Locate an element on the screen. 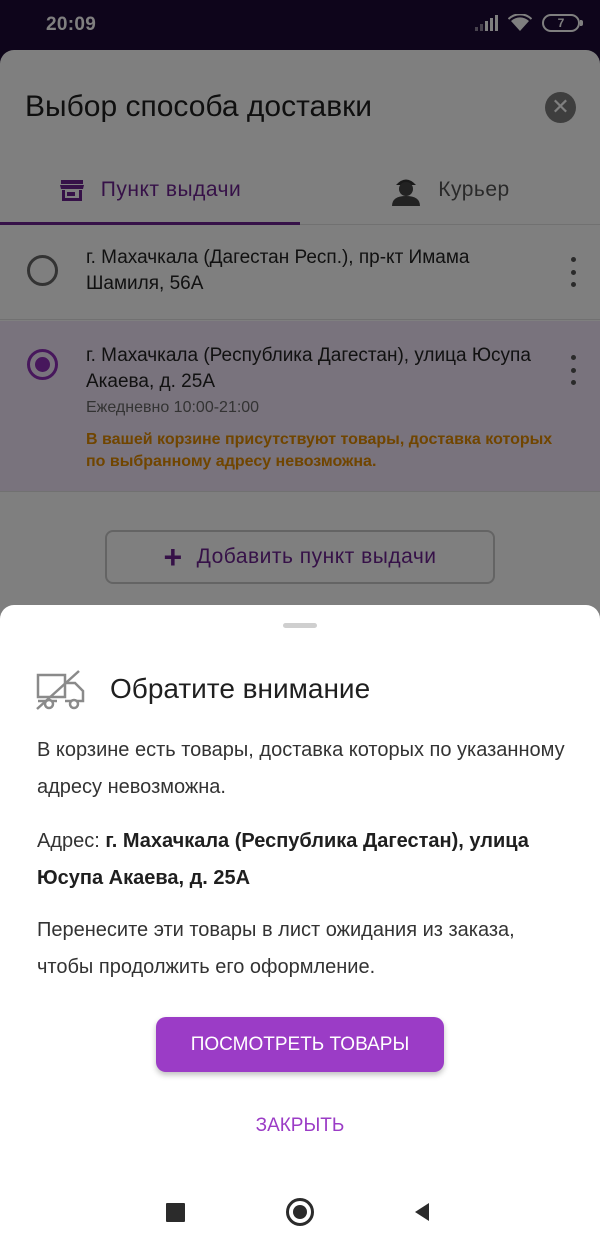  home-icon is located at coordinates (300, 1212).